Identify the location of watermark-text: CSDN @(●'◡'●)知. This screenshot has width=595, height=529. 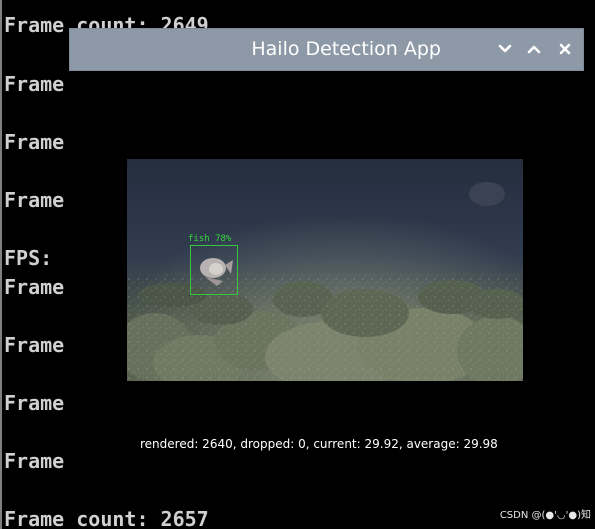
(545, 515).